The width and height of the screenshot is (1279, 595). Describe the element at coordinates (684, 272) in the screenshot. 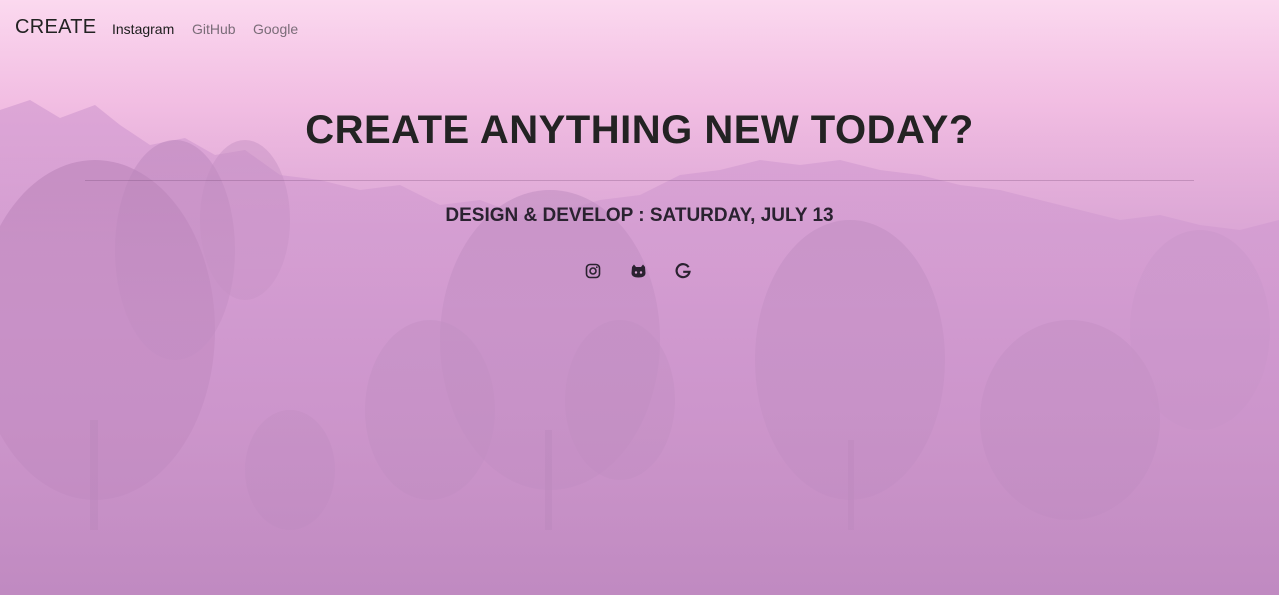

I see `google-icon` at that location.